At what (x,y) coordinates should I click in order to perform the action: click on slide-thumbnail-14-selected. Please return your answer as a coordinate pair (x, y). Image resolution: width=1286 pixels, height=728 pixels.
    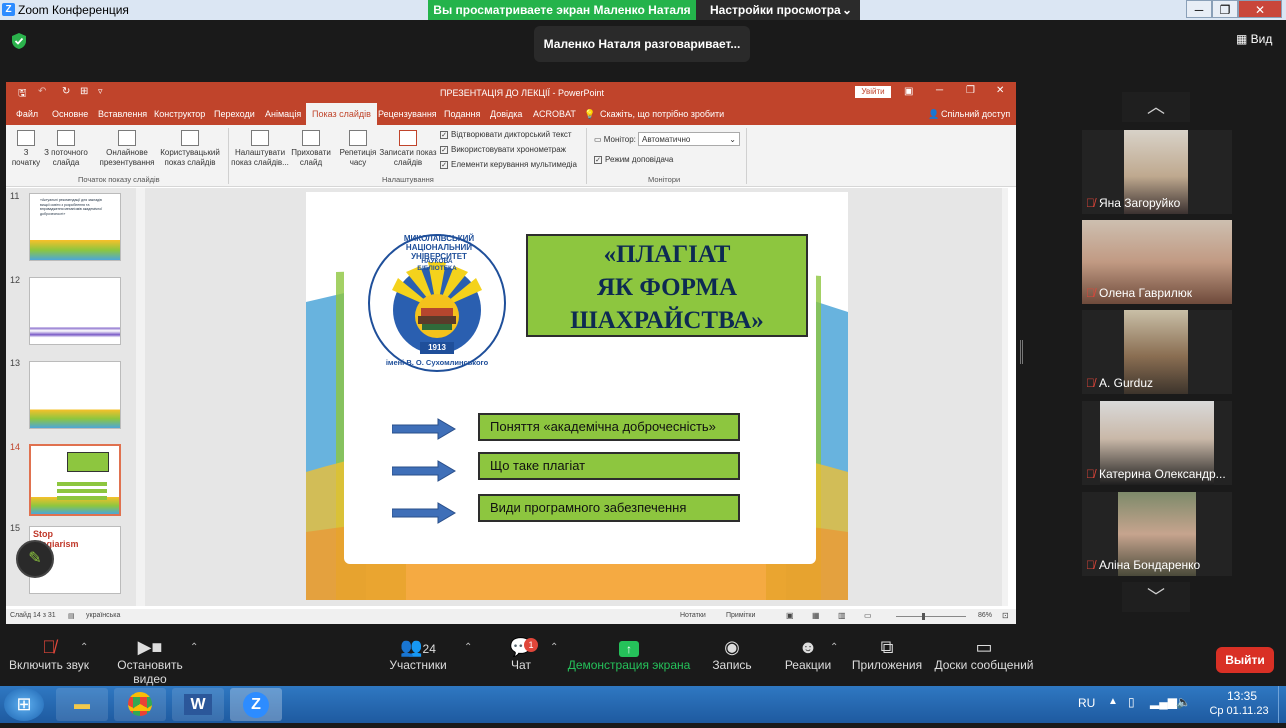
    Looking at the image, I should click on (75, 480).